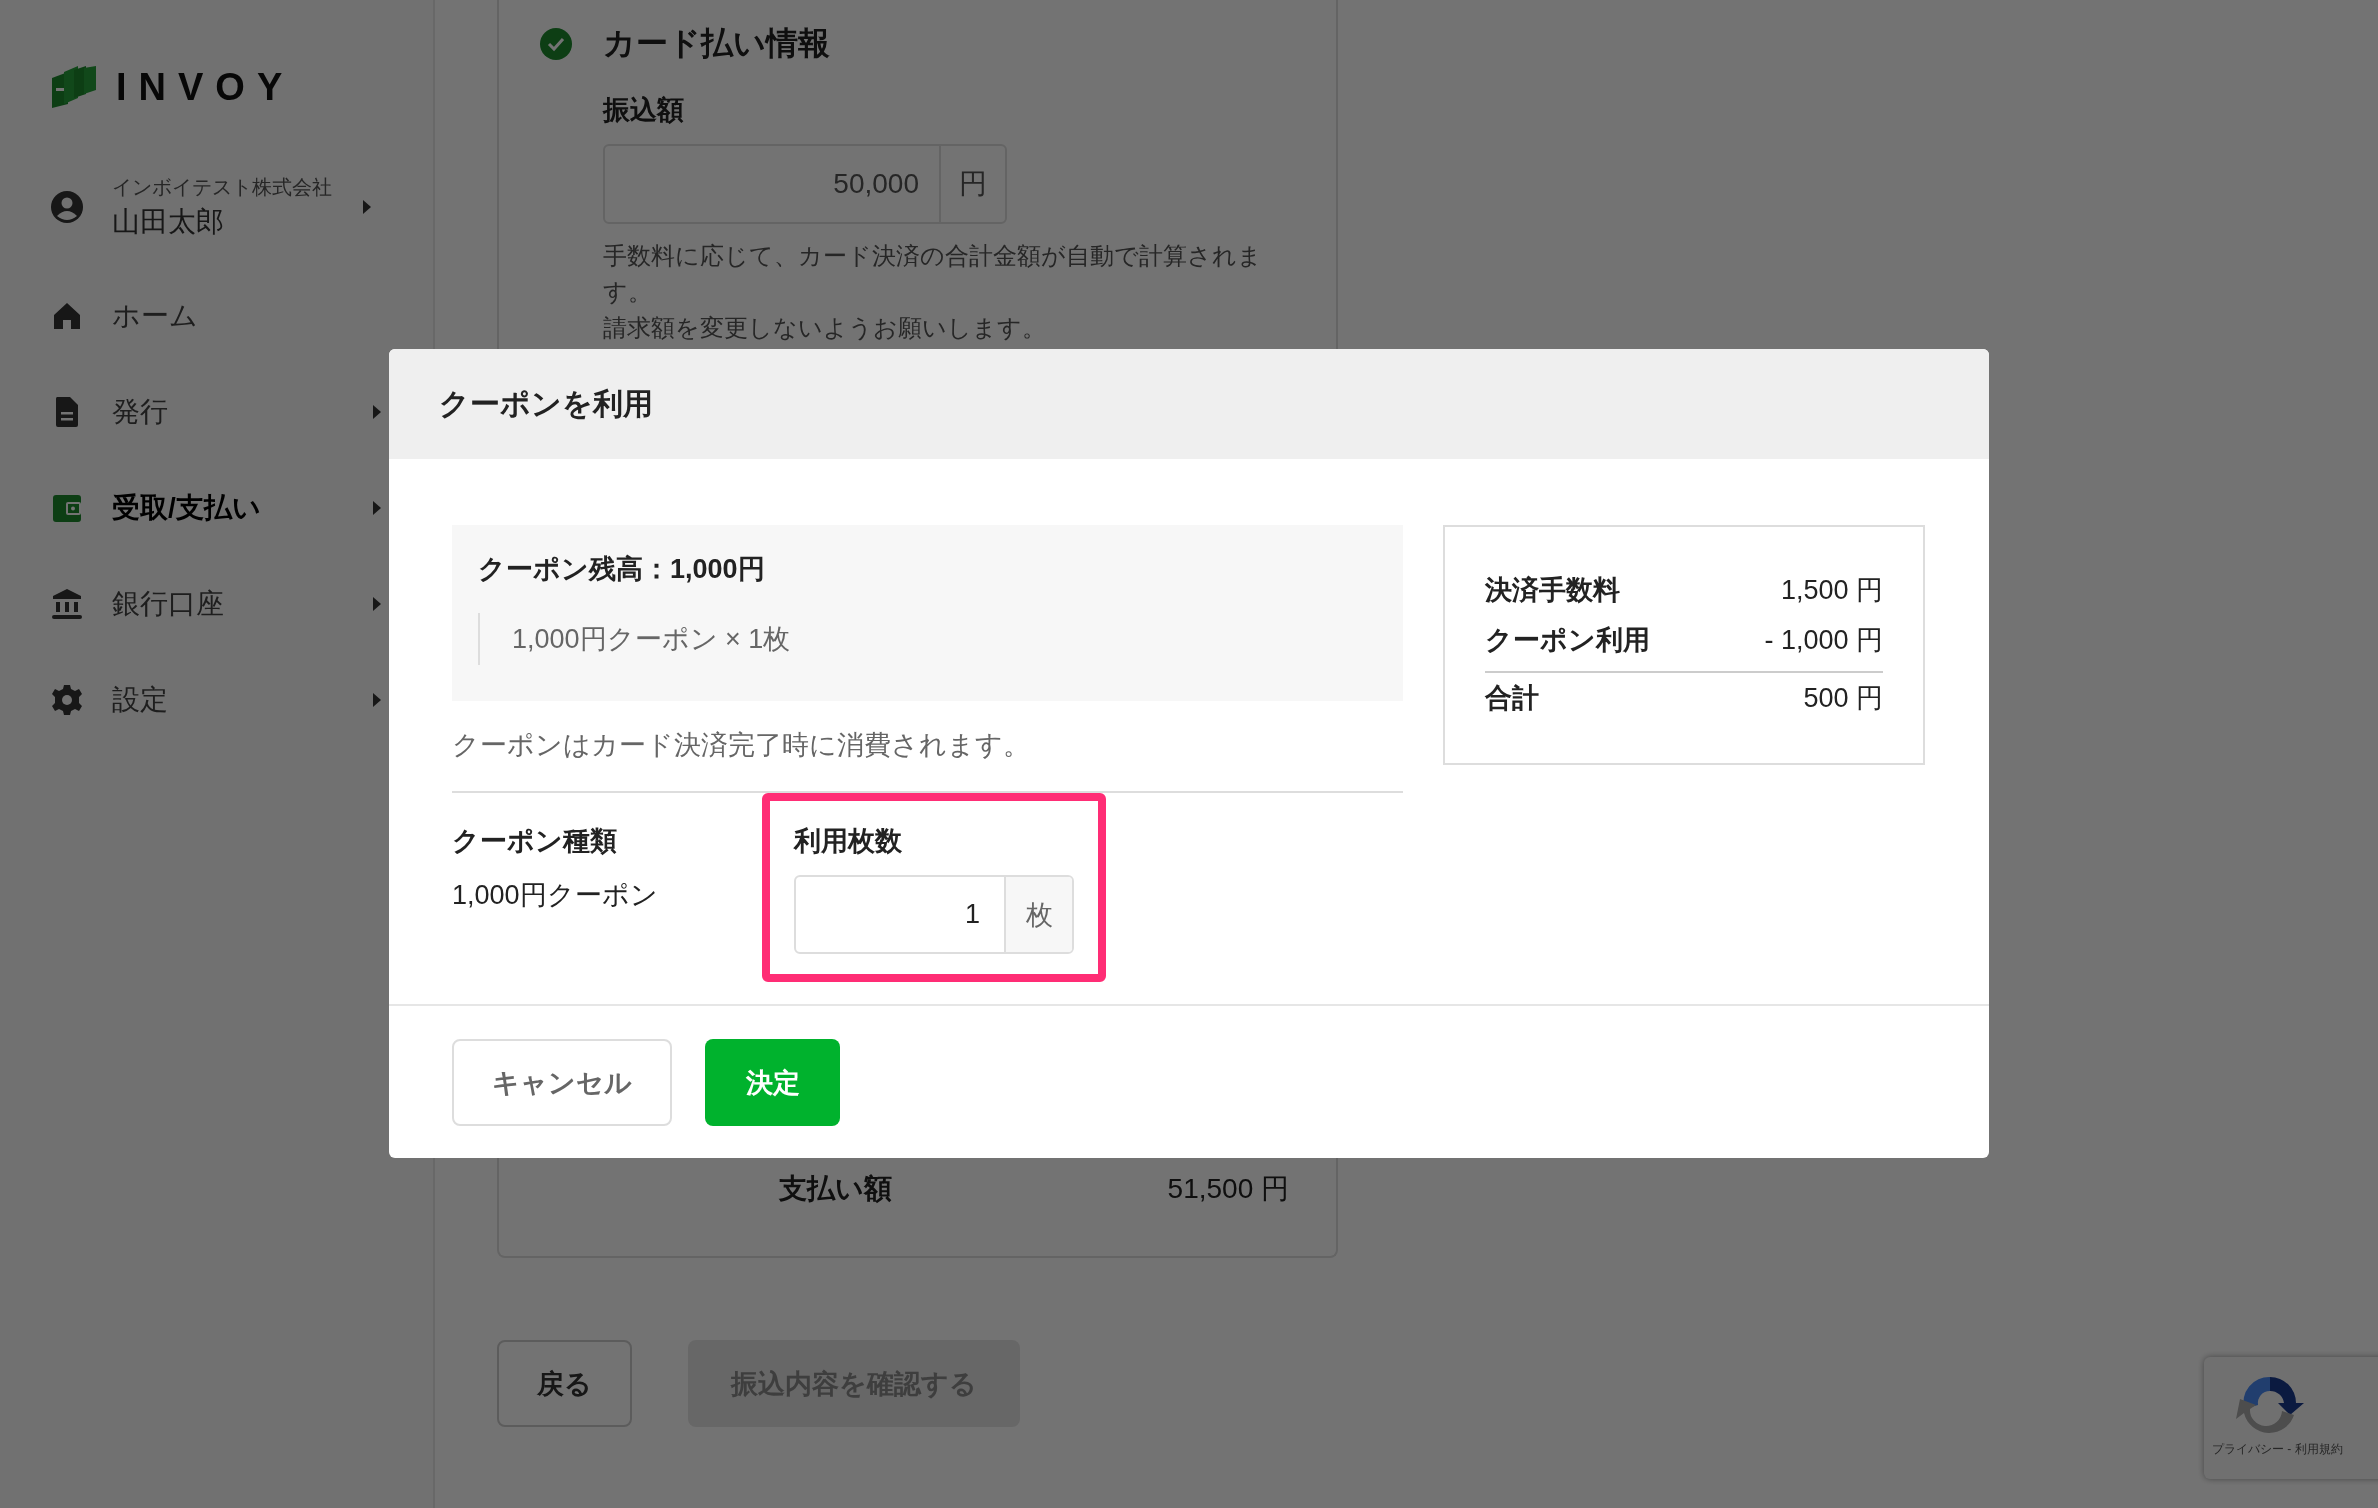 Image resolution: width=2378 pixels, height=1508 pixels. Describe the element at coordinates (241, 604) in the screenshot. I see `sidebar-item: 銀行口座` at that location.